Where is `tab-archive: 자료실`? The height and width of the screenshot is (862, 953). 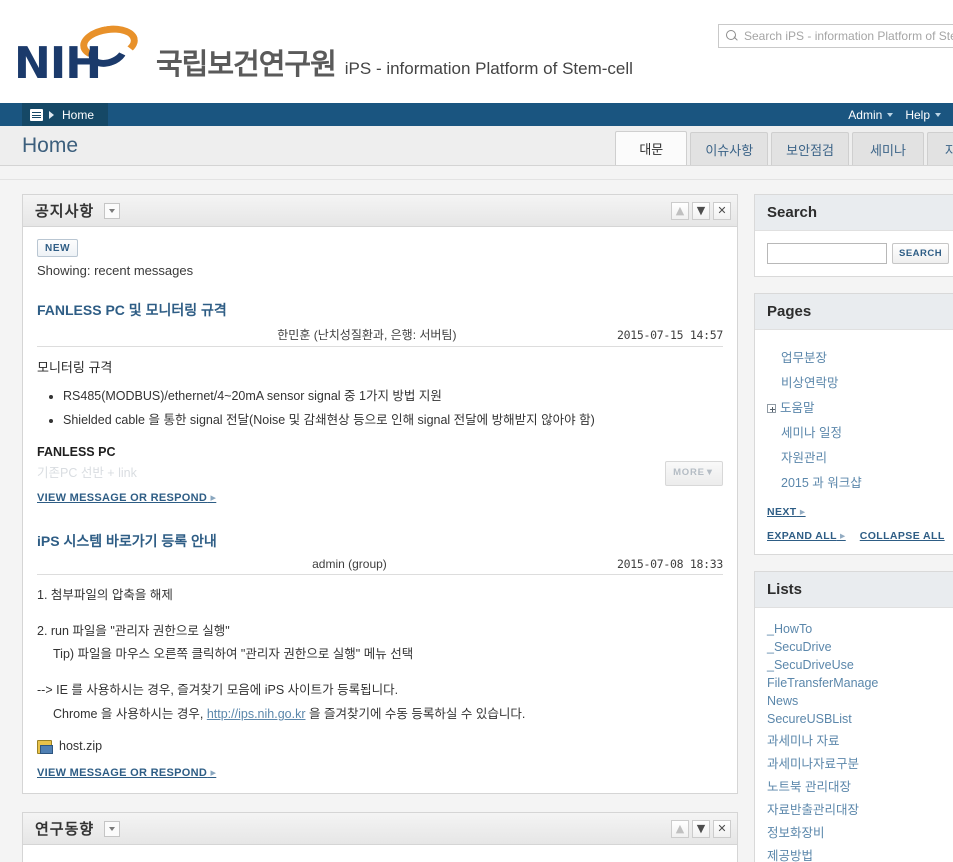
tab-archive: 자료실 is located at coordinates (940, 148).